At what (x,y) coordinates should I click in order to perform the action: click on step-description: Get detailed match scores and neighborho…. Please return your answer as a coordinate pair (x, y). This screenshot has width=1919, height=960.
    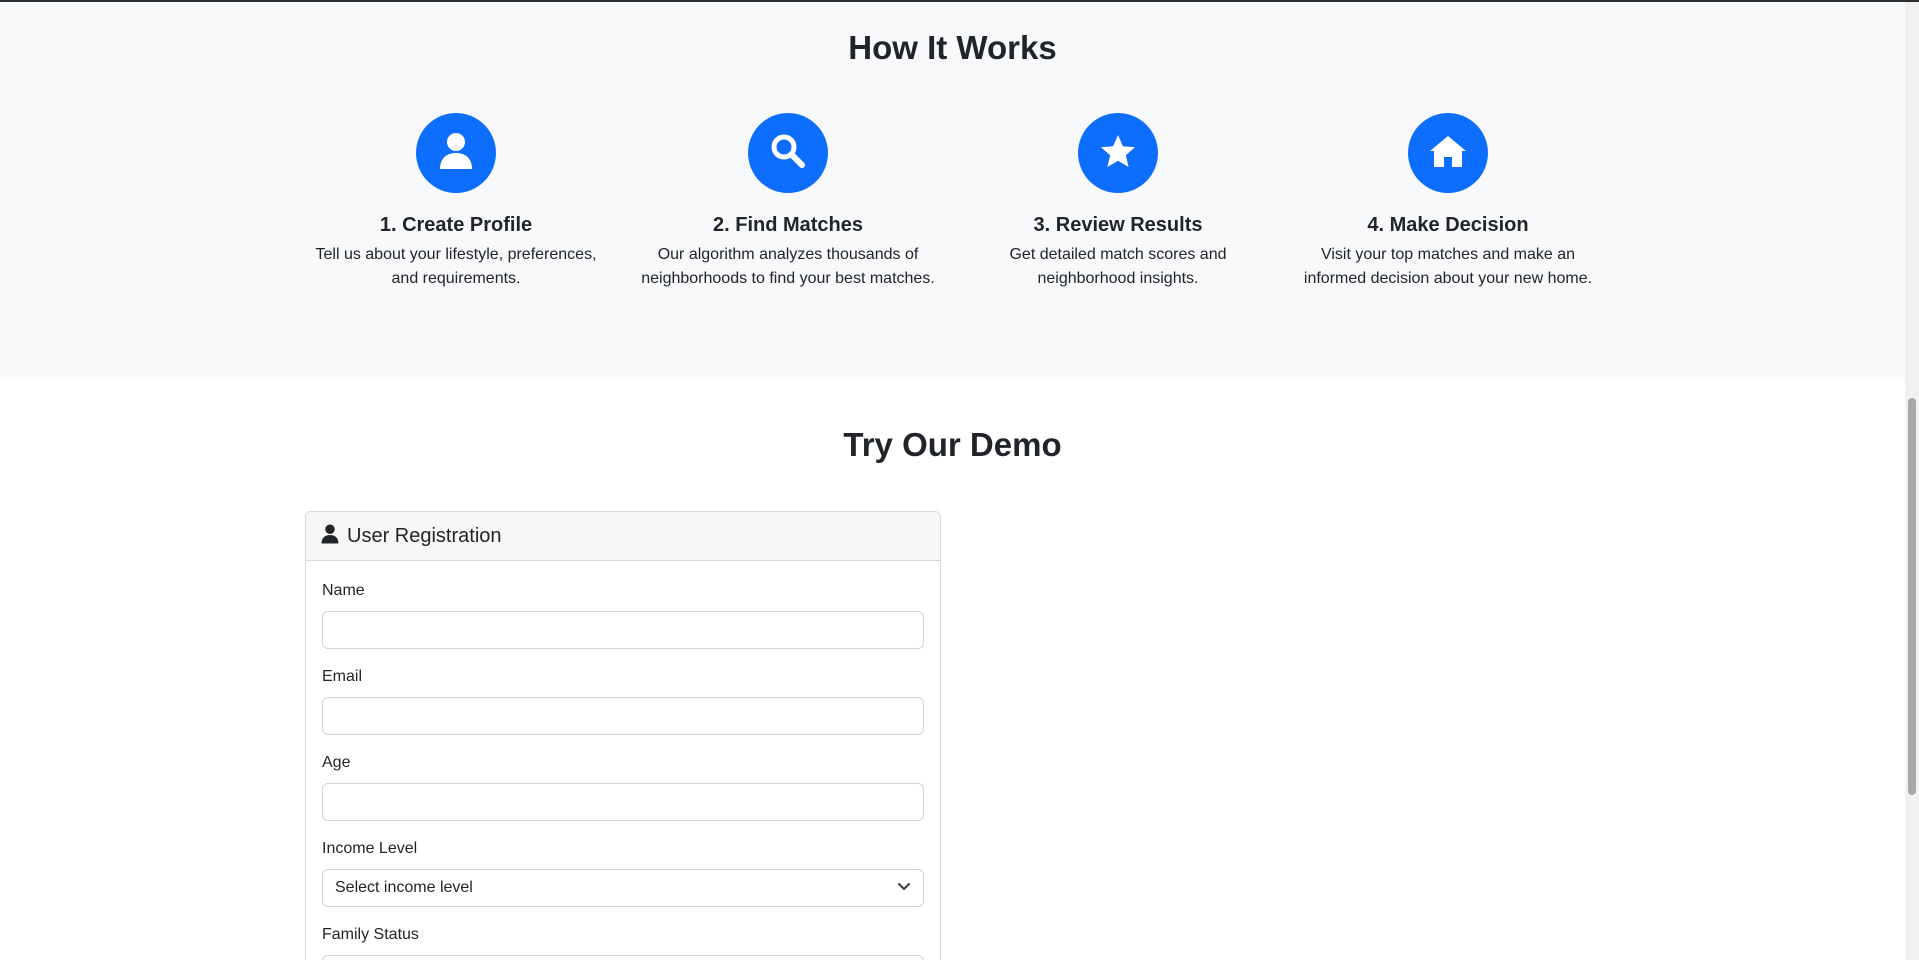
    Looking at the image, I should click on (1118, 266).